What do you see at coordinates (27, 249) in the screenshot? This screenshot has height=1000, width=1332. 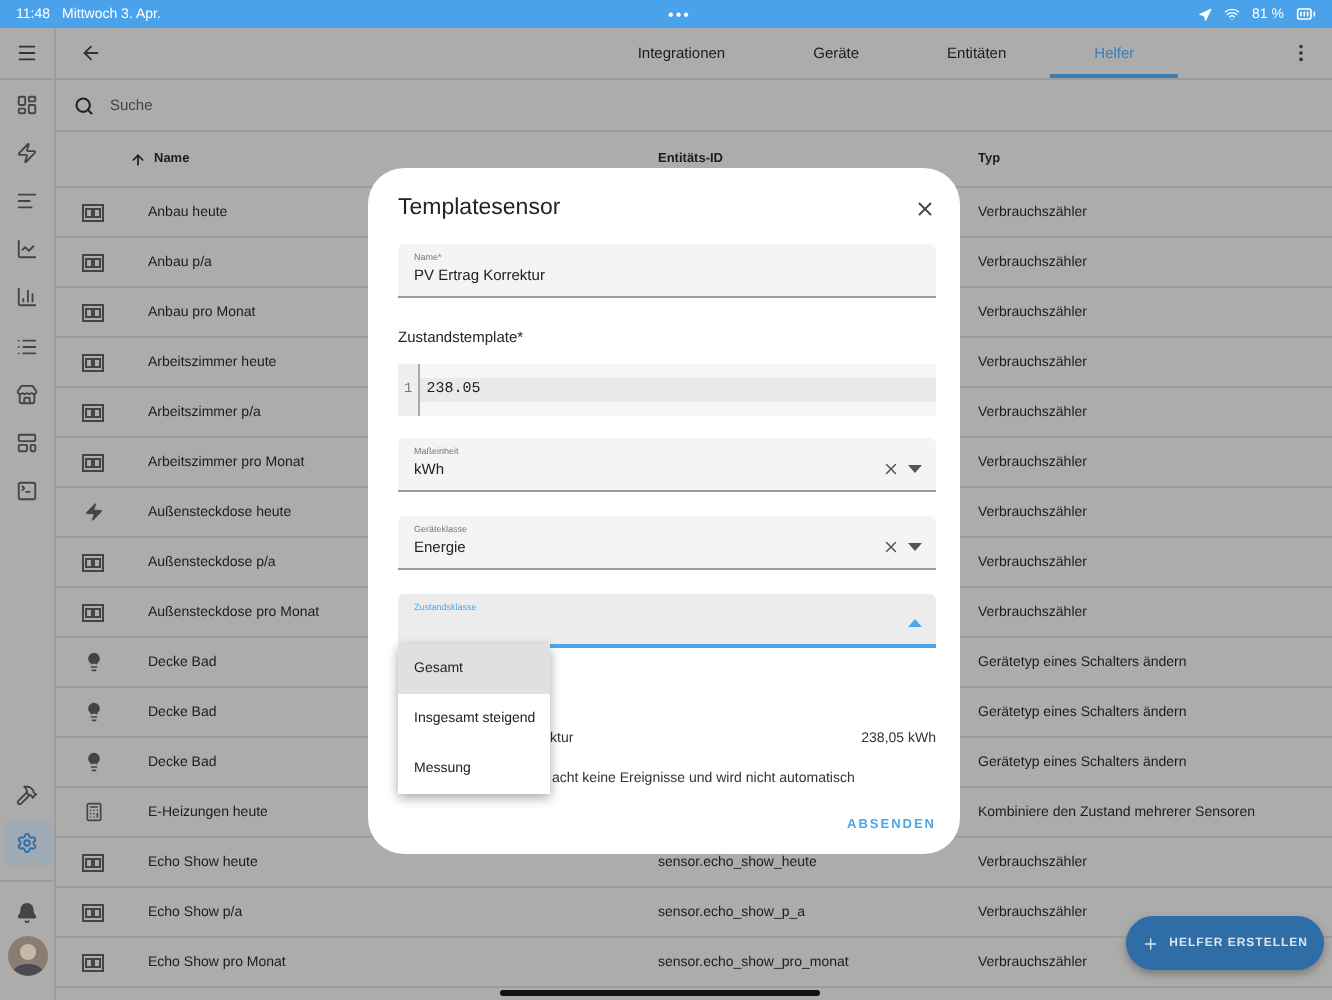 I see `line-chart-icon` at bounding box center [27, 249].